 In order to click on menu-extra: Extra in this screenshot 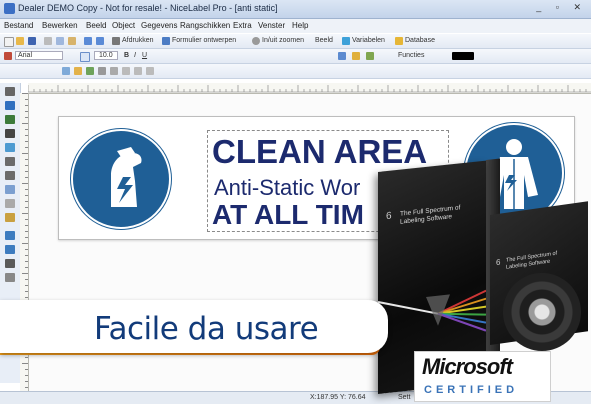, I will do `click(242, 25)`.